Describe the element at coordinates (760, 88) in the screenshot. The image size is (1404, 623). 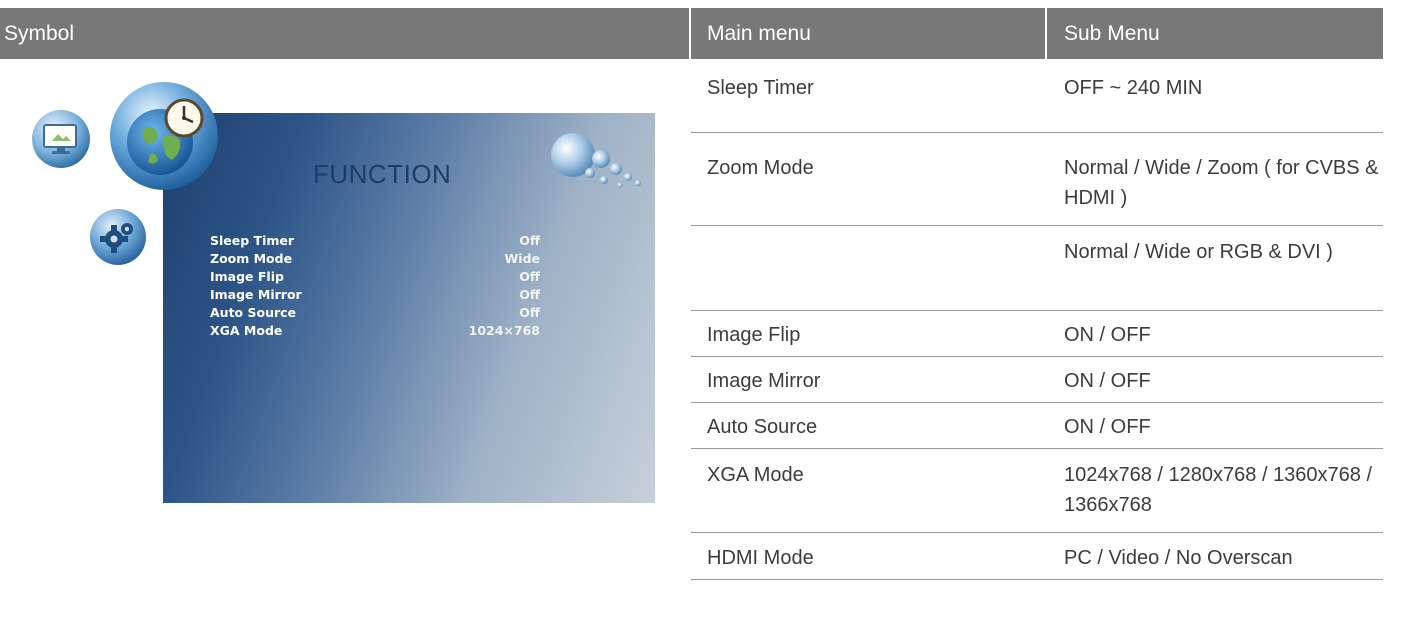
I see `row-main-cell: Sleep Timer` at that location.